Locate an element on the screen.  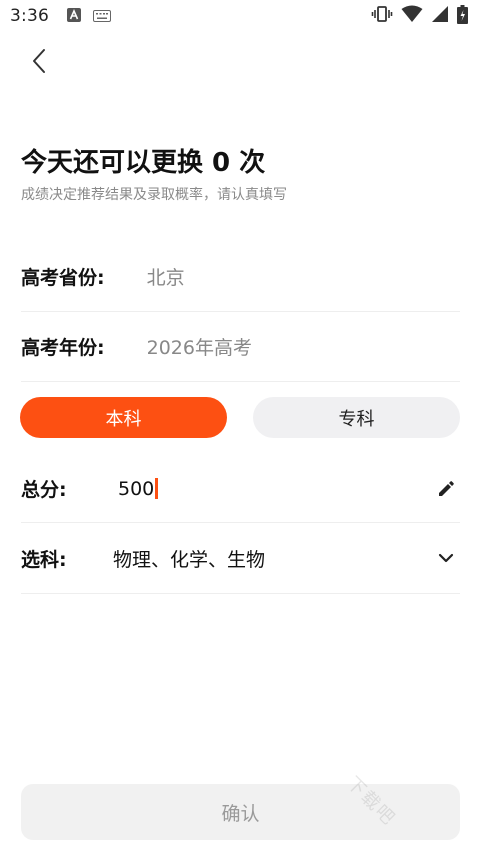
score-row: 总分: 500 is located at coordinates (240, 489).